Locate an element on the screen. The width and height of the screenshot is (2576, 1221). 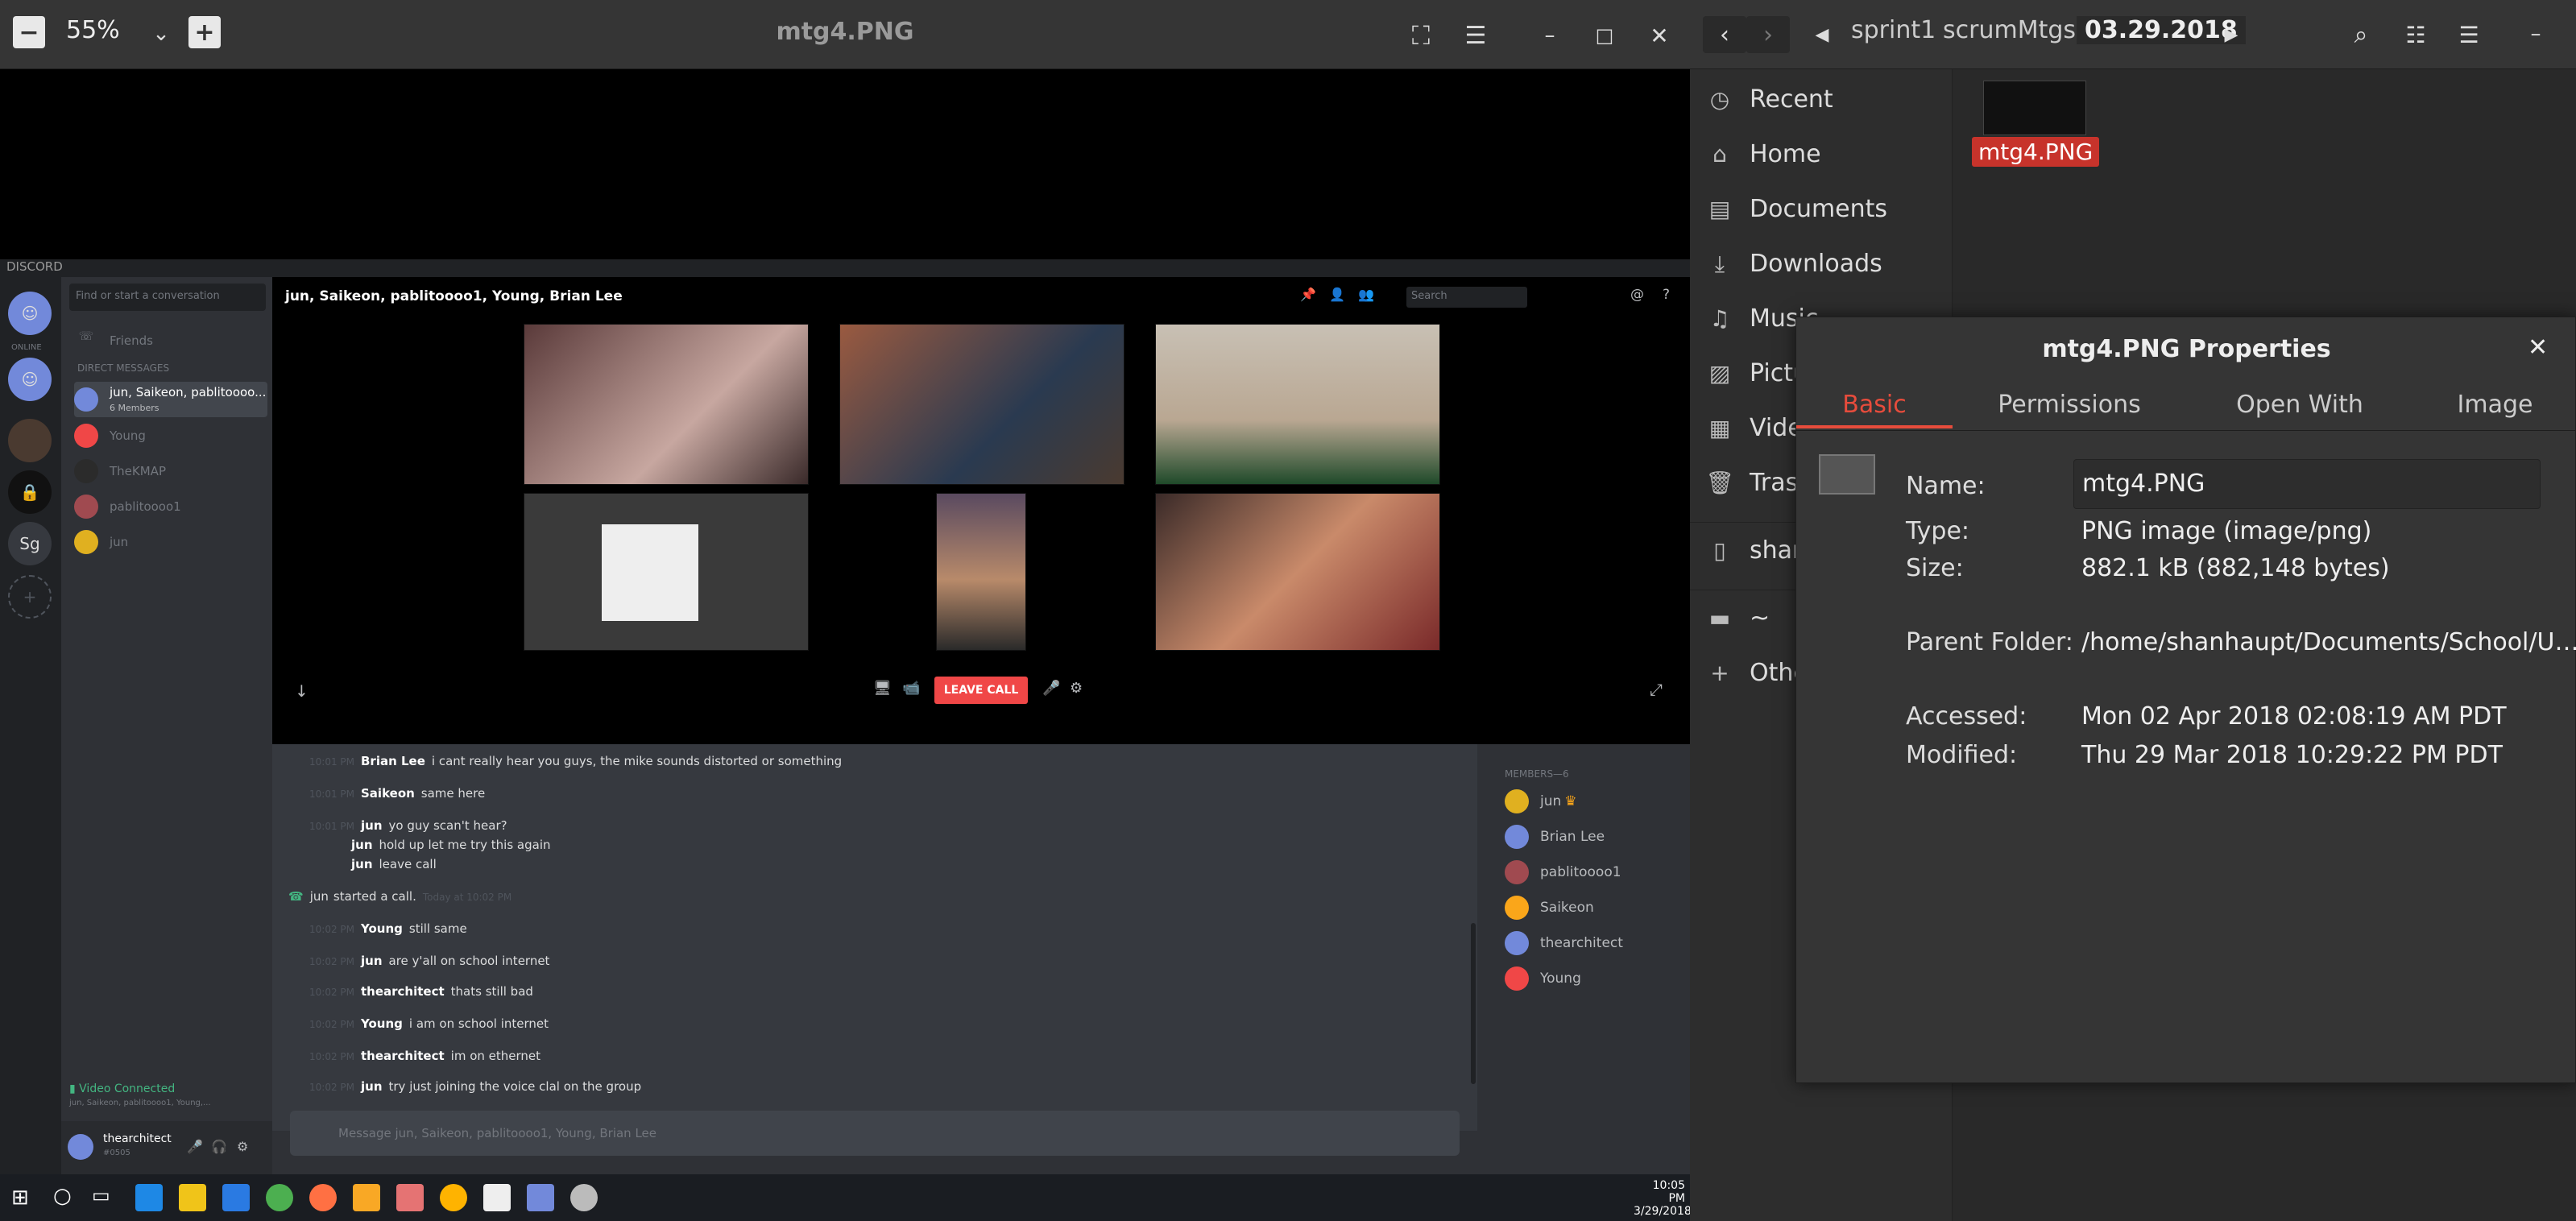
screenshare-icon: 🖥 is located at coordinates (882, 688).